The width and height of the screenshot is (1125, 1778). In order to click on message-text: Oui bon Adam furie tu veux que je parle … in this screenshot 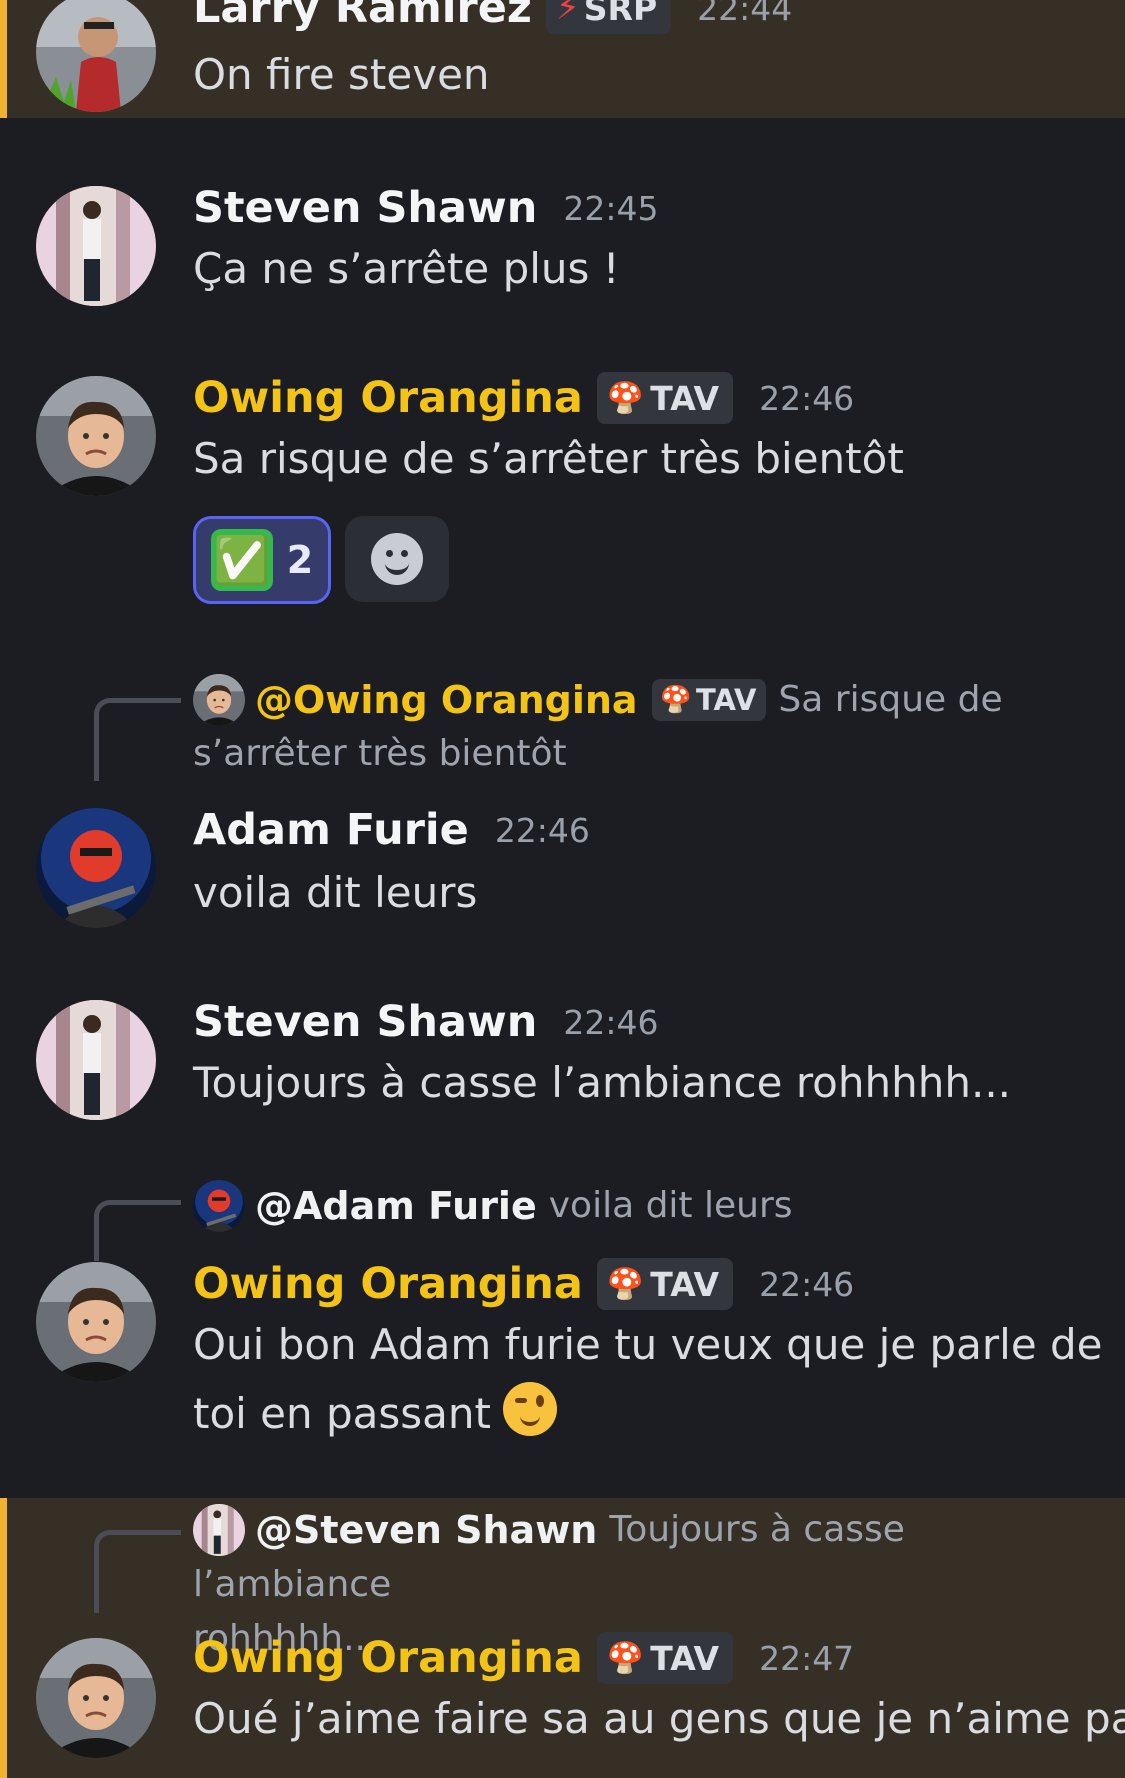, I will do `click(648, 1344)`.